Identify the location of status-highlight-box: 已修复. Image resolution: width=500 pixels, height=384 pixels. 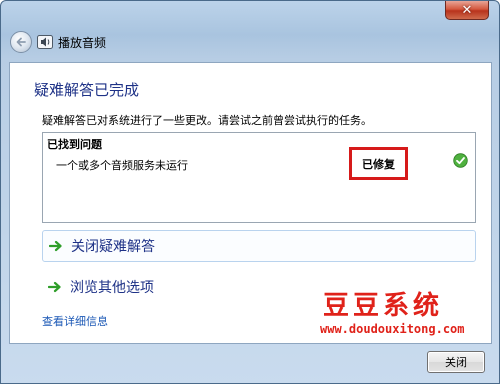
(378, 163).